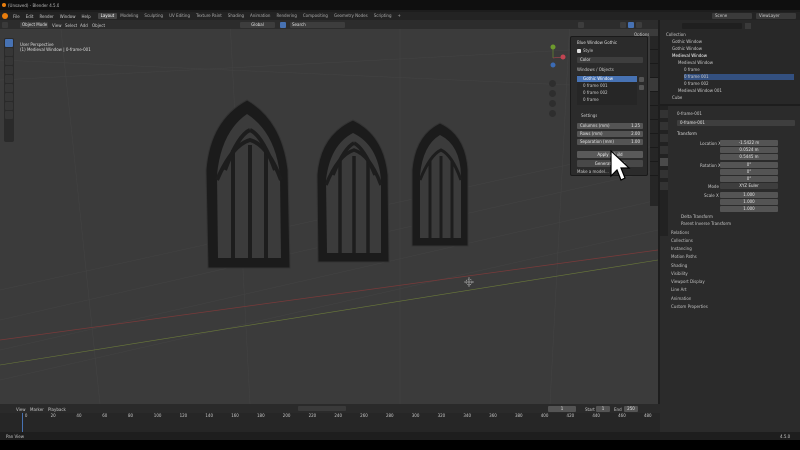 This screenshot has width=800, height=450. Describe the element at coordinates (677, 98) in the screenshot. I see `outliner-row: Cube` at that location.